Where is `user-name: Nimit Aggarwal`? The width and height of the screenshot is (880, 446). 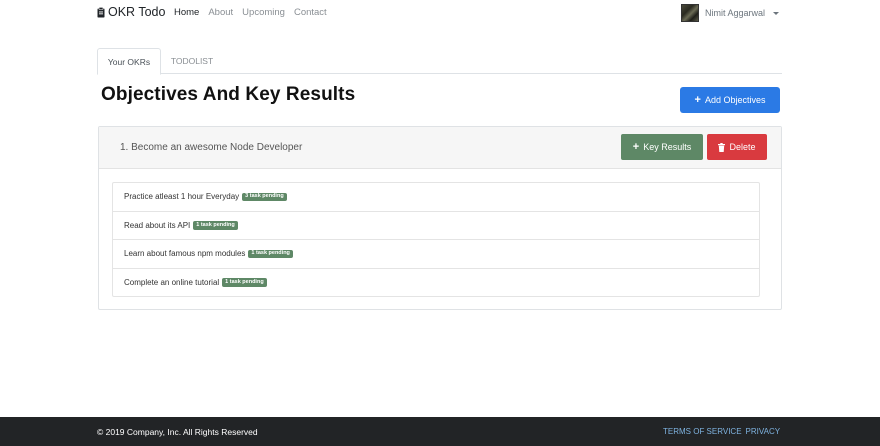 user-name: Nimit Aggarwal is located at coordinates (735, 13).